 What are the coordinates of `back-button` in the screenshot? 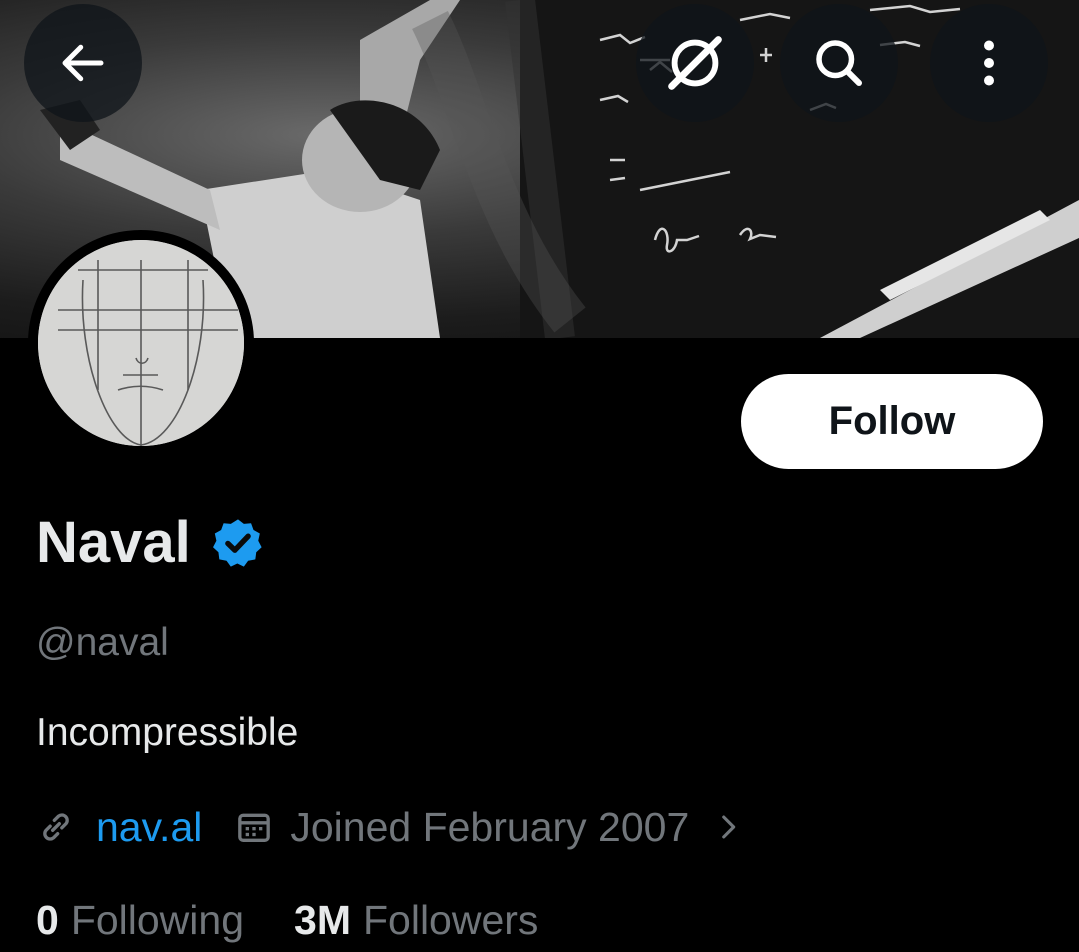 It's located at (83, 63).